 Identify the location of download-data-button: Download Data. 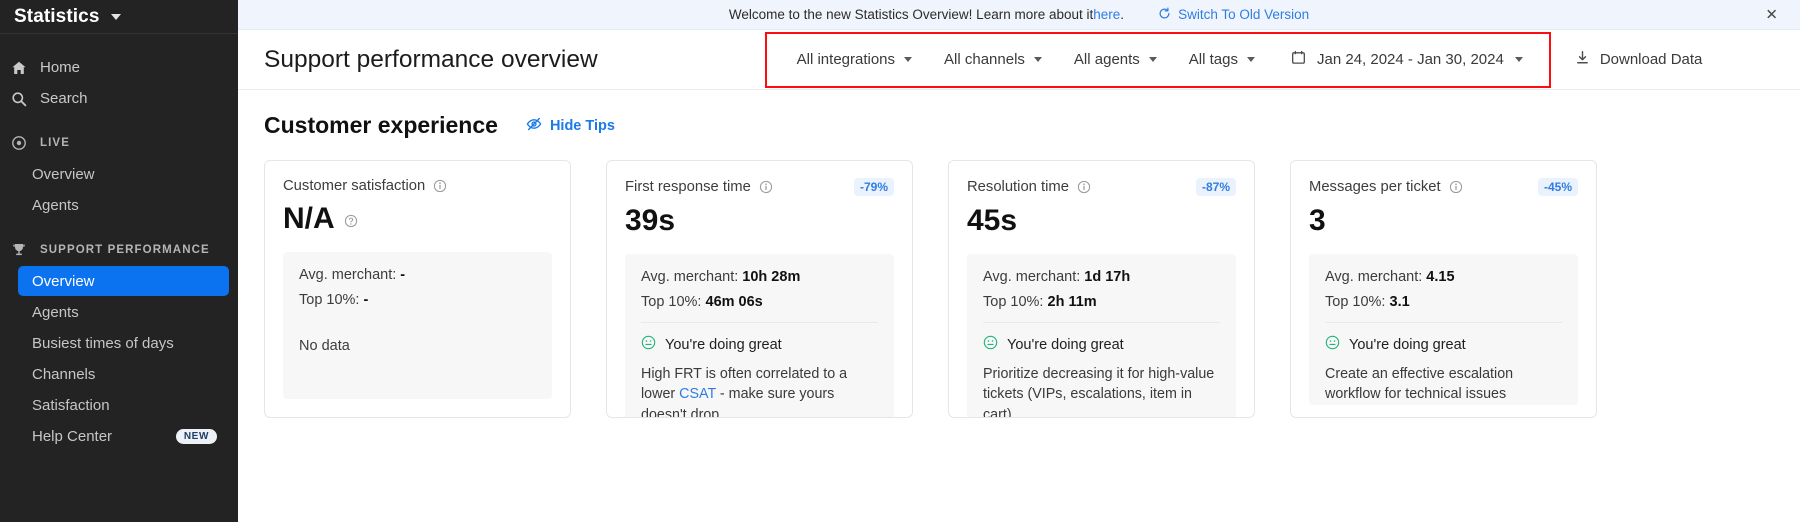
(1639, 59).